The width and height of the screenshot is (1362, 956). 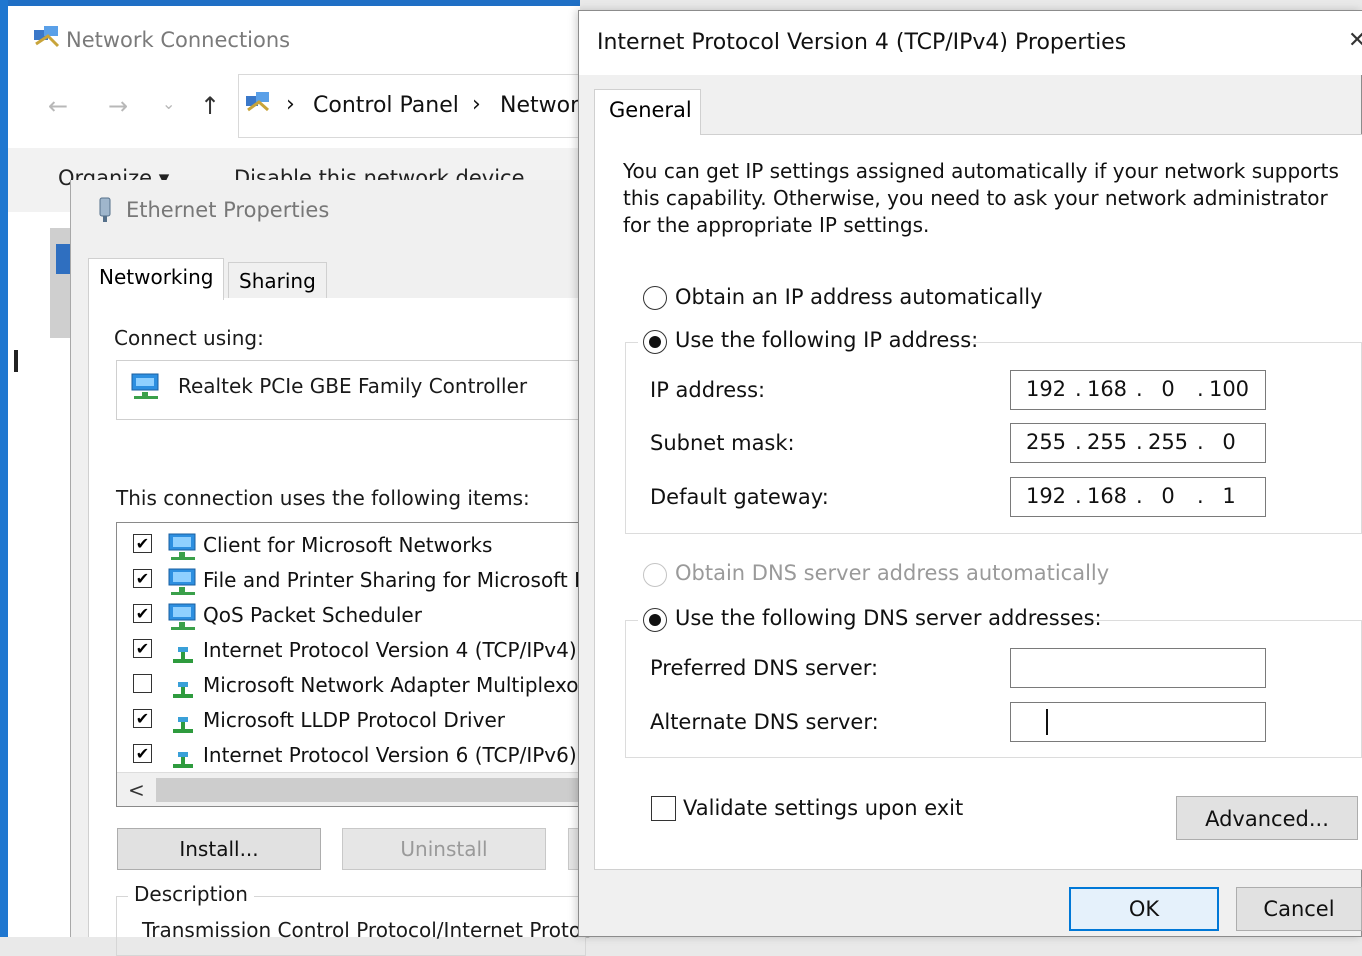 I want to click on list-item: ✔ Internet Protocol Version 4 (TCP/IPv4), so click(x=351, y=652).